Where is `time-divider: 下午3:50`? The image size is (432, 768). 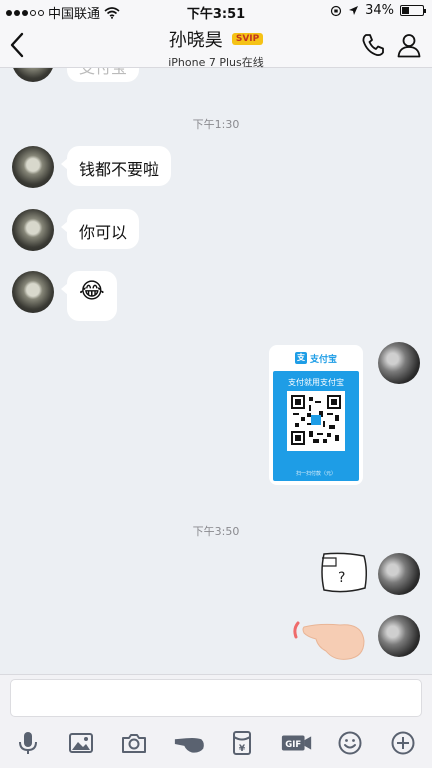 time-divider: 下午3:50 is located at coordinates (216, 531).